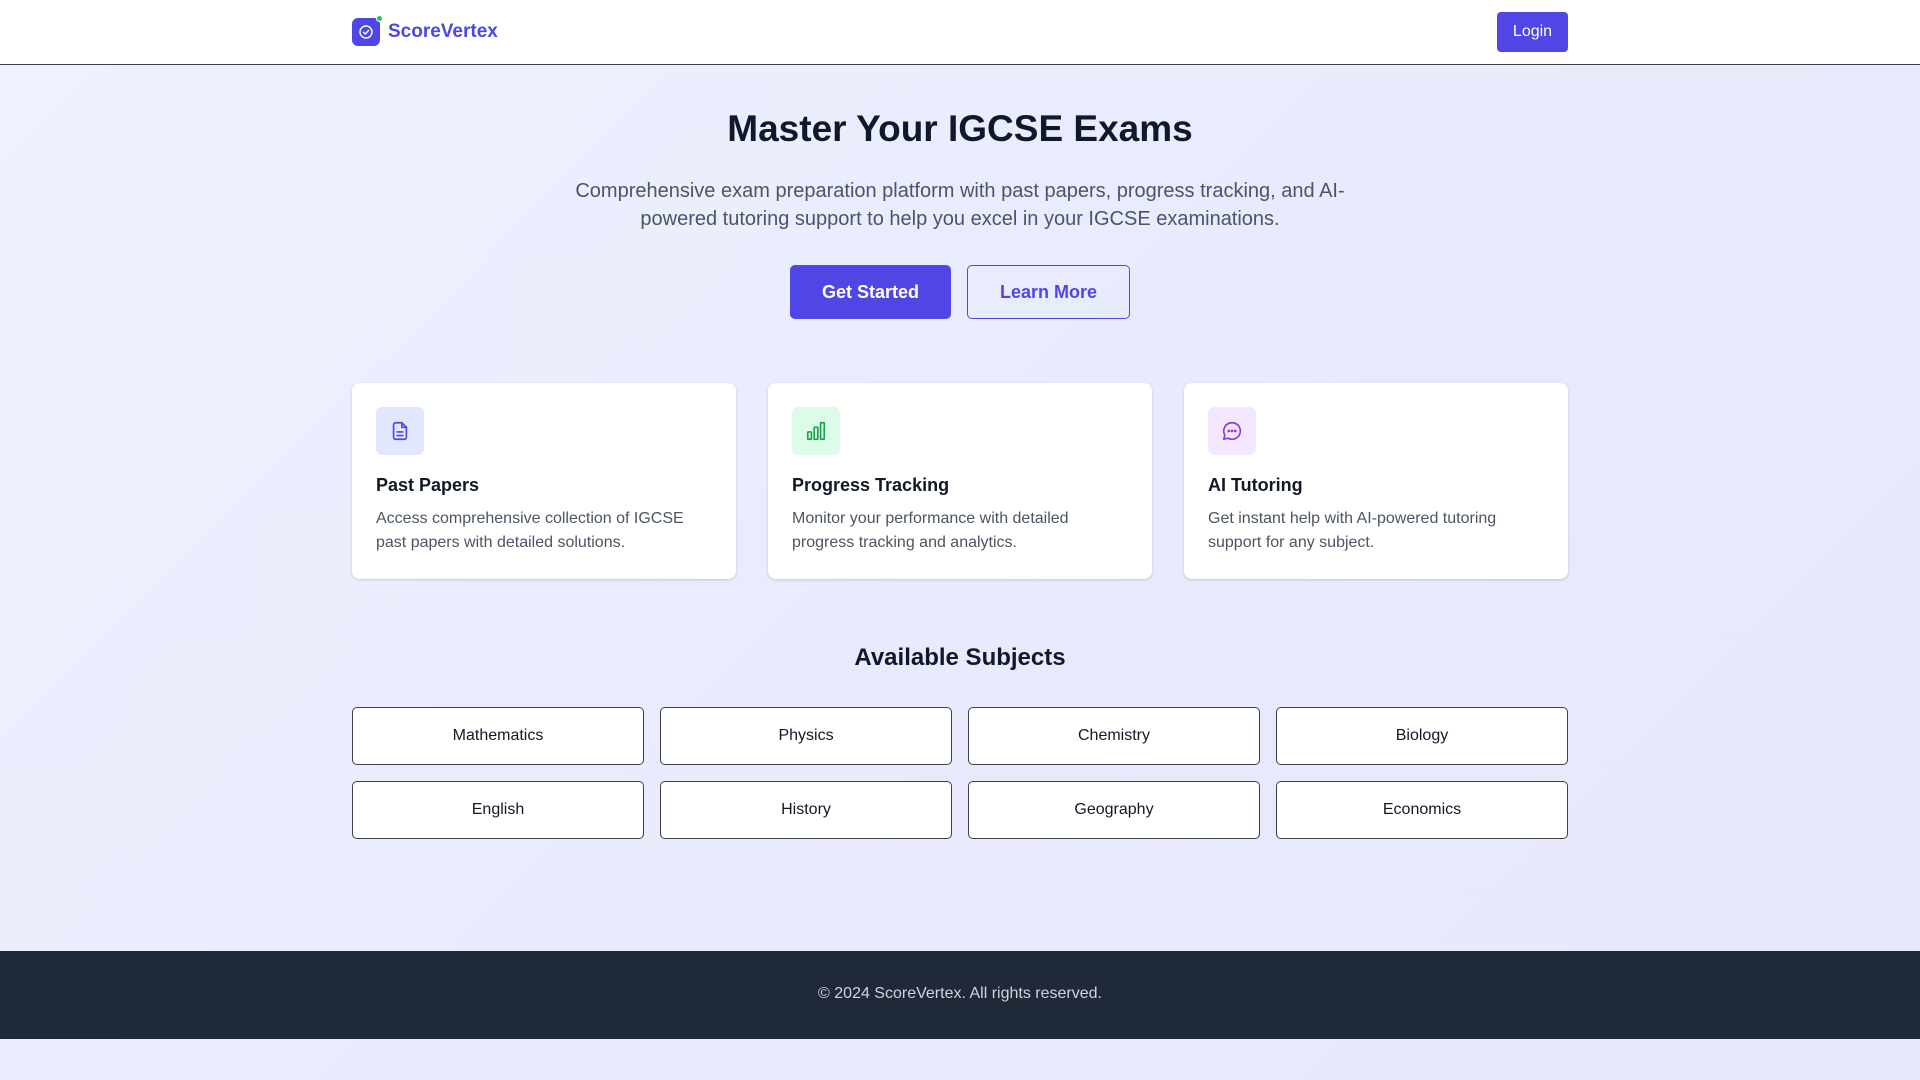  What do you see at coordinates (1114, 810) in the screenshot?
I see `subject-geography-button: Geography` at bounding box center [1114, 810].